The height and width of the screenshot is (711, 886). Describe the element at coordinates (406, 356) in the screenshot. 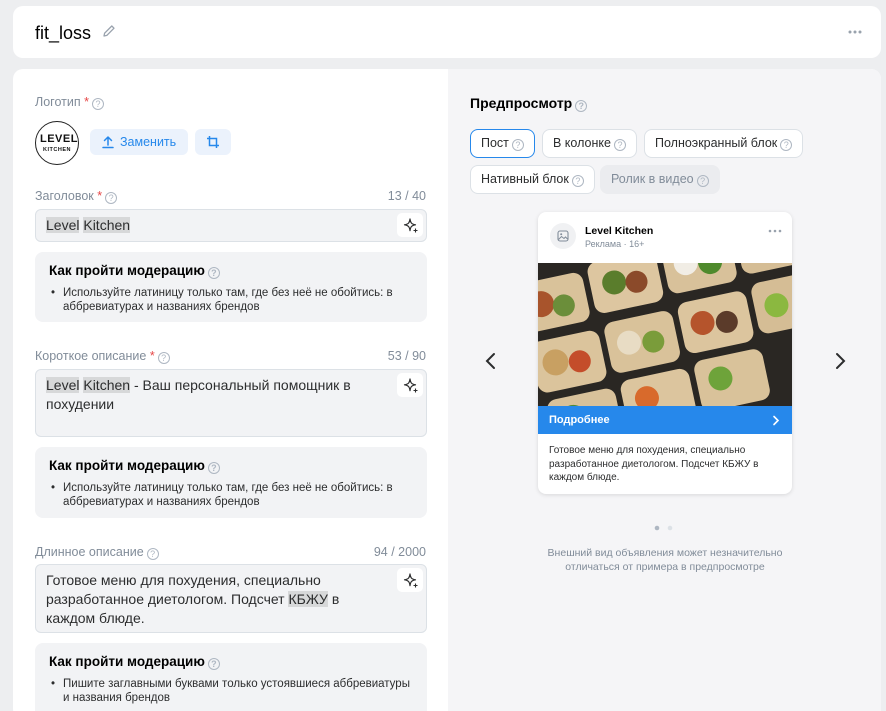

I see `short-desc-counter: 53 / 90` at that location.